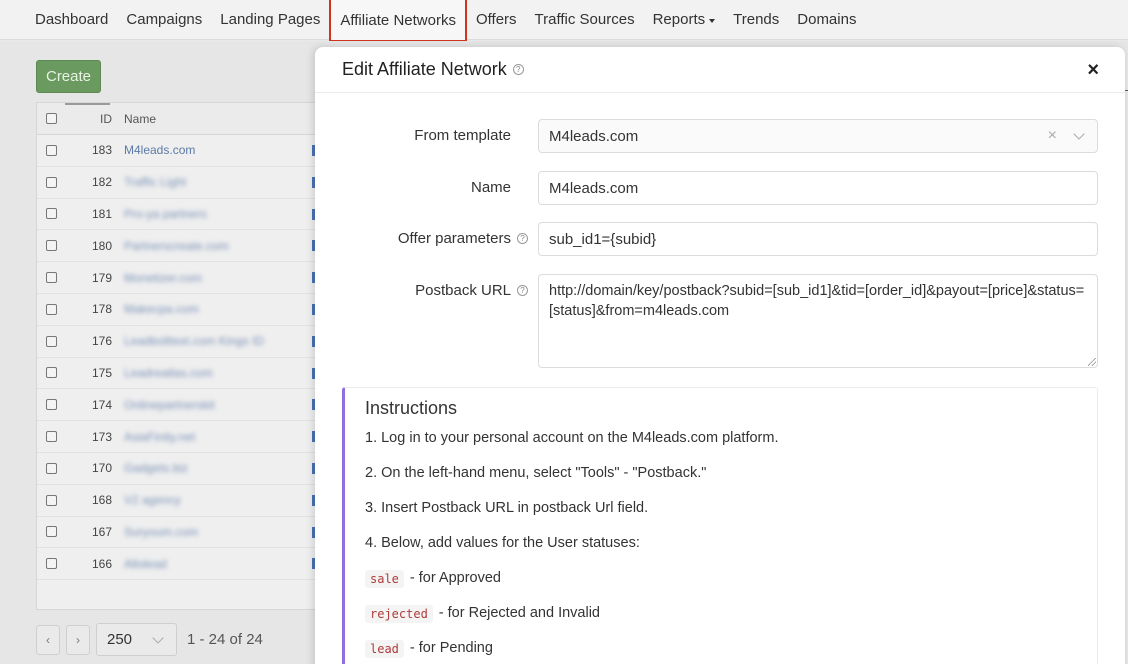 The image size is (1128, 664). I want to click on template-label: From template, so click(462, 135).